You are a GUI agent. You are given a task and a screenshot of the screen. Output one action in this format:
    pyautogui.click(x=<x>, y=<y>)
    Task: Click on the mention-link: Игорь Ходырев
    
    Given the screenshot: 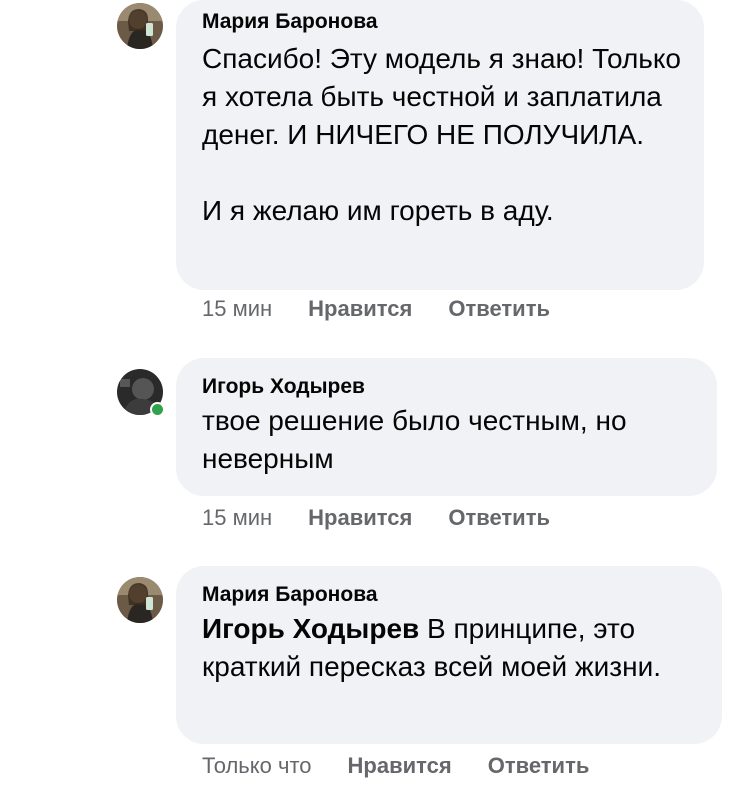 What is the action you would take?
    pyautogui.click(x=310, y=628)
    